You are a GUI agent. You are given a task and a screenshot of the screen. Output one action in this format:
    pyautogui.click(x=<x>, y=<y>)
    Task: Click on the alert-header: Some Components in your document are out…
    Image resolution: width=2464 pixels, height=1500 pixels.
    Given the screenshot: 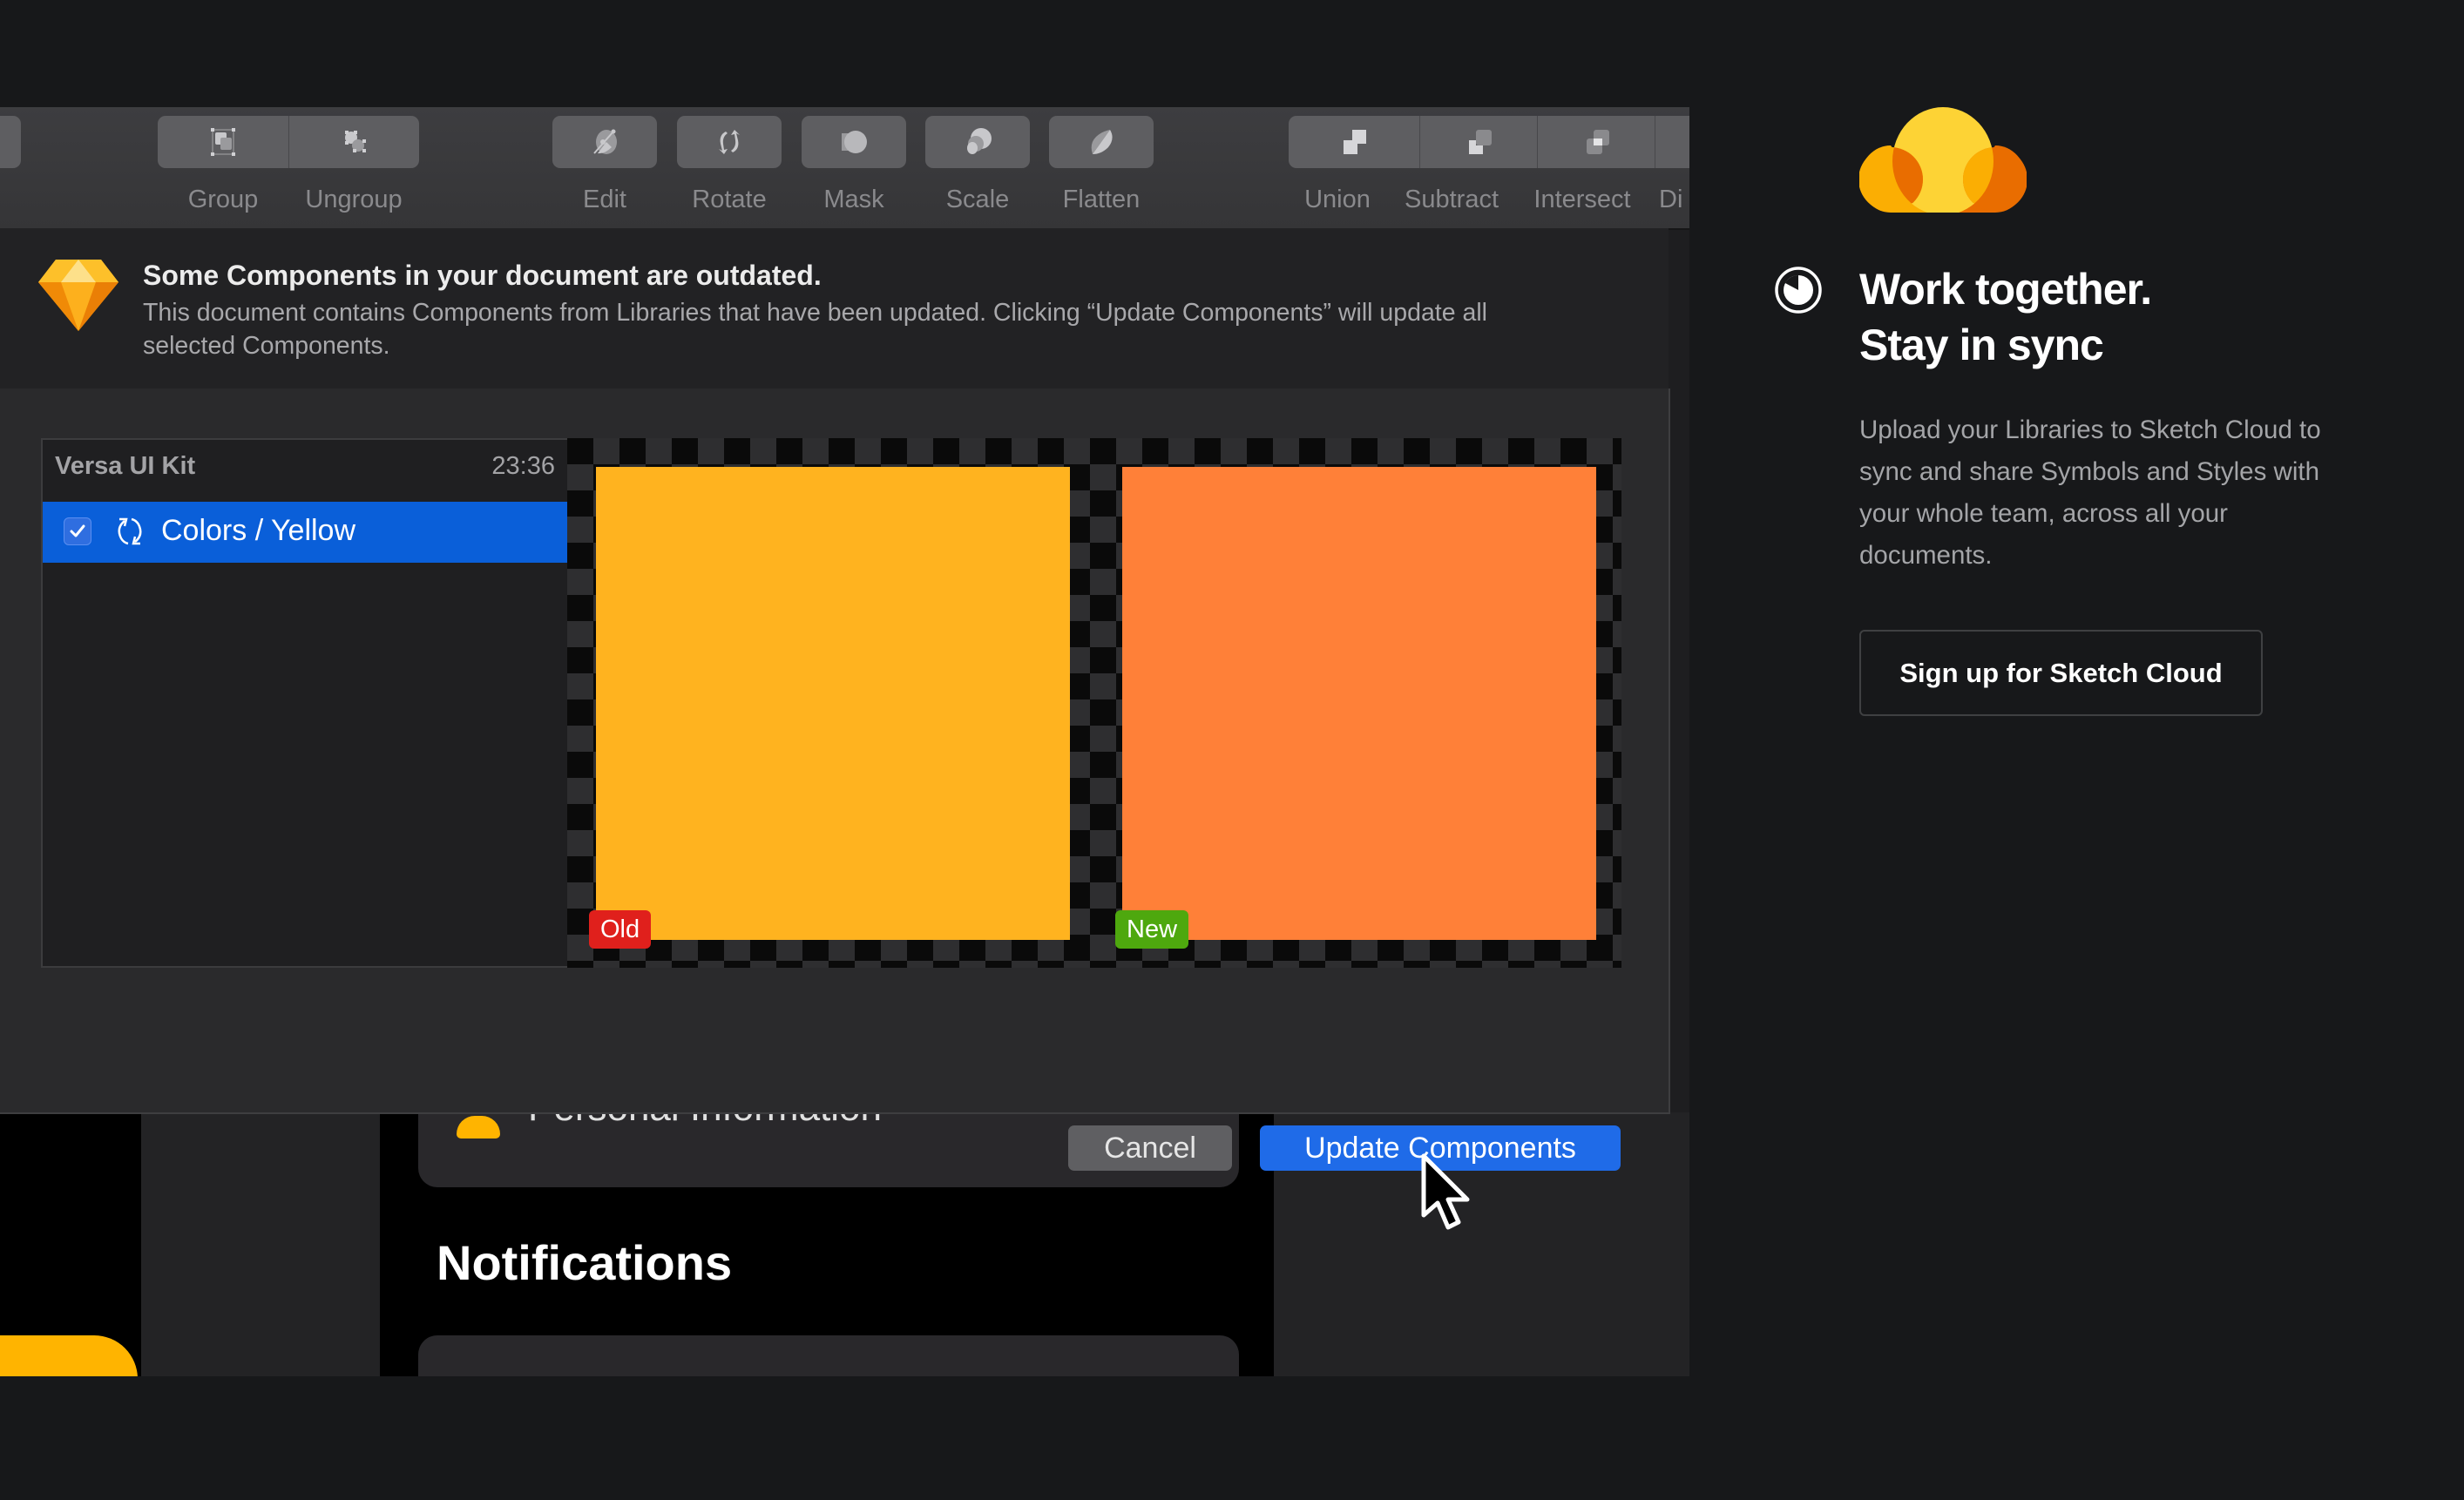 What is the action you would take?
    pyautogui.click(x=834, y=309)
    